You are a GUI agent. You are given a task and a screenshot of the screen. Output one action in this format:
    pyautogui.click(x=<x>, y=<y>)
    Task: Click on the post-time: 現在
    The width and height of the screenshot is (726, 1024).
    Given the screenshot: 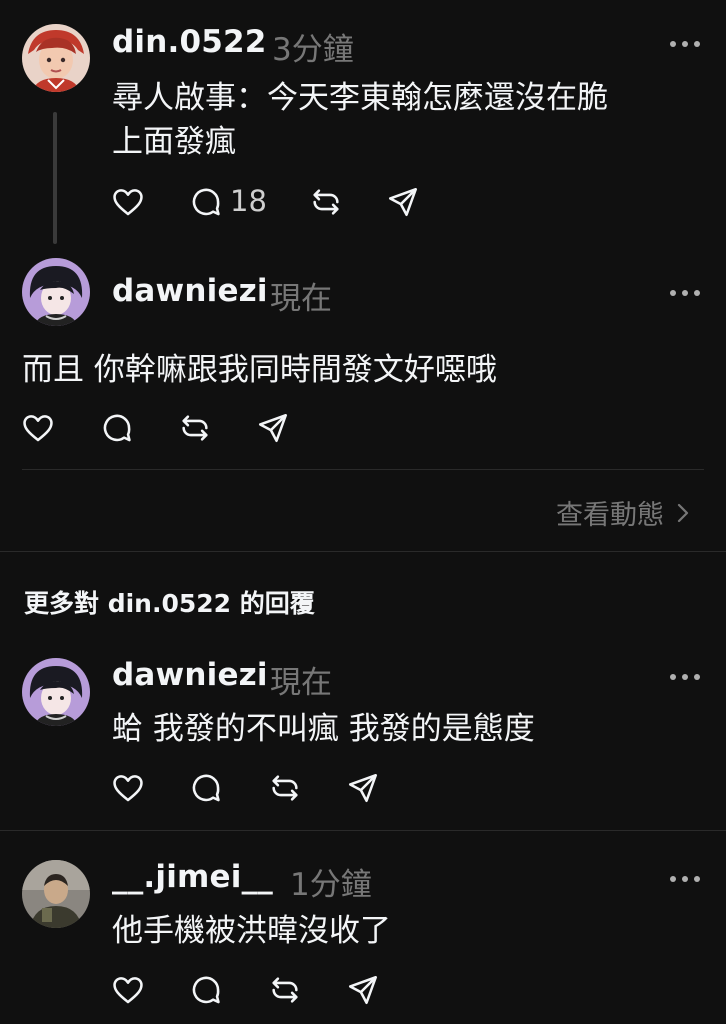 What is the action you would take?
    pyautogui.click(x=301, y=299)
    